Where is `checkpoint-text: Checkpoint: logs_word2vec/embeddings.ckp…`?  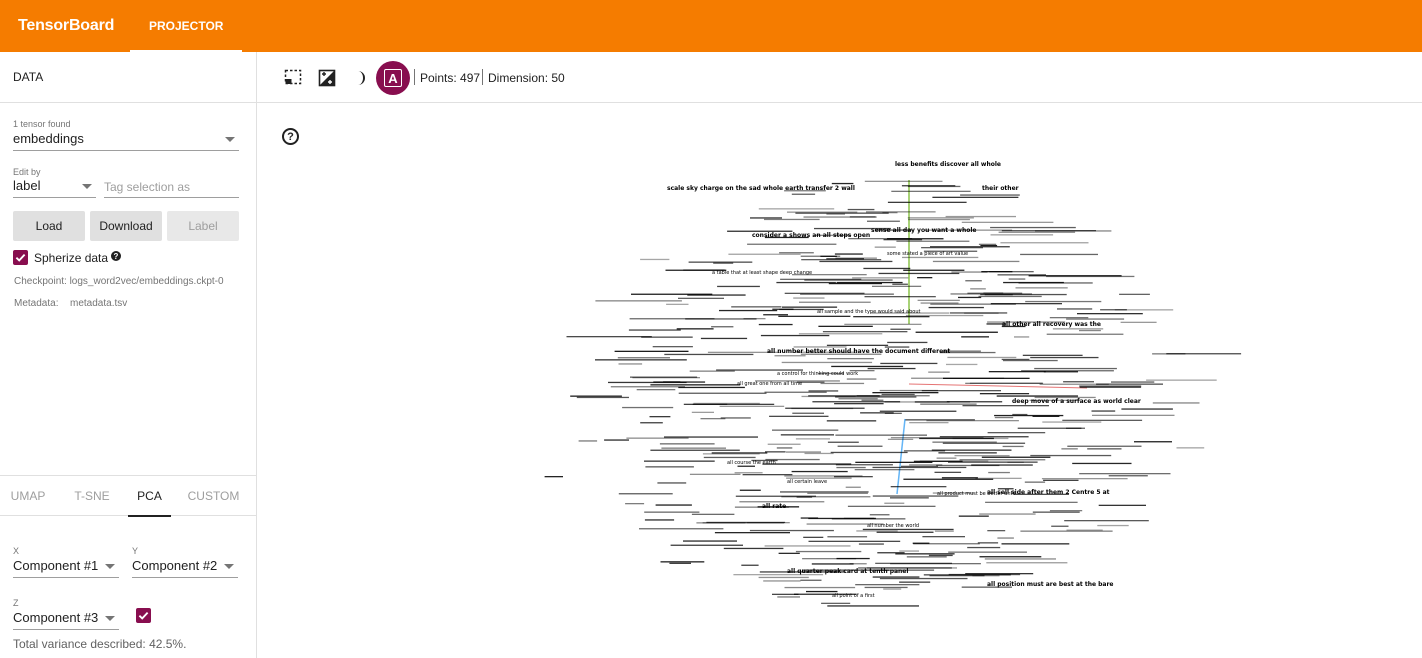
checkpoint-text: Checkpoint: logs_word2vec/embeddings.ckp… is located at coordinates (119, 281).